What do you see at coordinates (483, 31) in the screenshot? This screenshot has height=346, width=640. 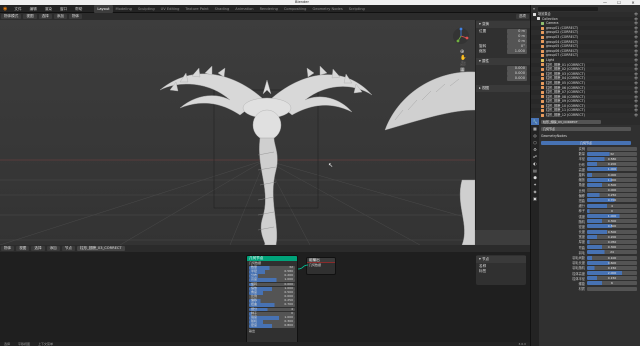 I see `location-label: 位置` at bounding box center [483, 31].